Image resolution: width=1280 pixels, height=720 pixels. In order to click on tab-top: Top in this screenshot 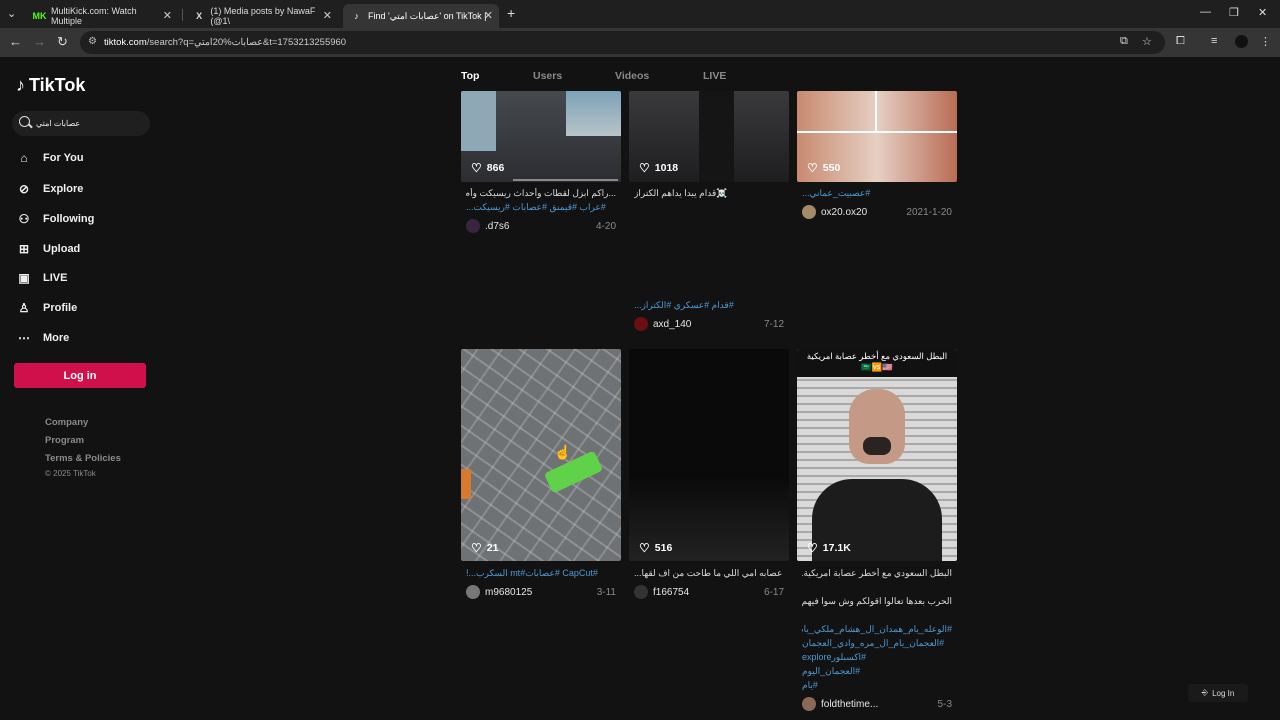, I will do `click(470, 76)`.